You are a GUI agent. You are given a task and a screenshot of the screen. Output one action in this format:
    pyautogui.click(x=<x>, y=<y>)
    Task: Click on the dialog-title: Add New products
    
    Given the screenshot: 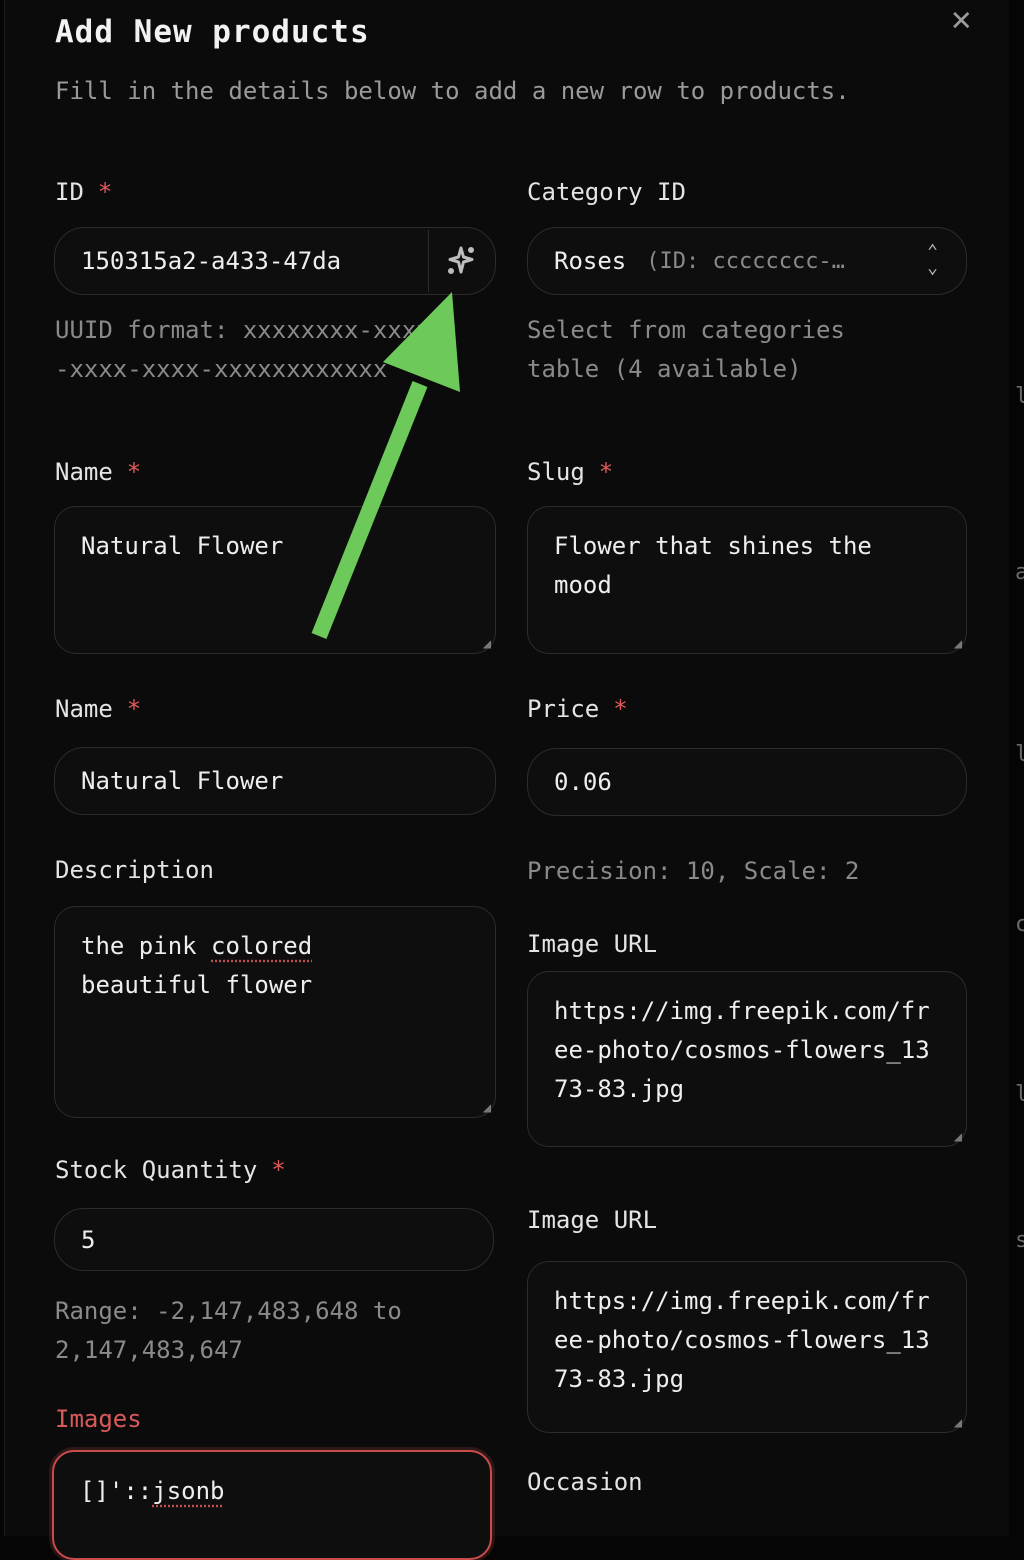 What is the action you would take?
    pyautogui.click(x=212, y=32)
    